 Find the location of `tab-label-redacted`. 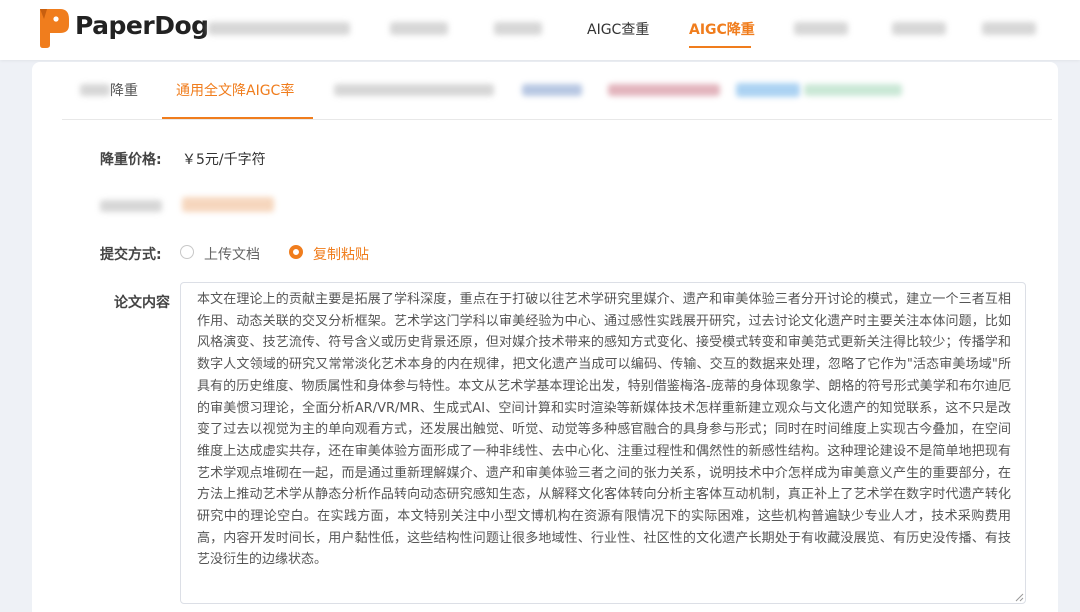

tab-label-redacted is located at coordinates (95, 90).